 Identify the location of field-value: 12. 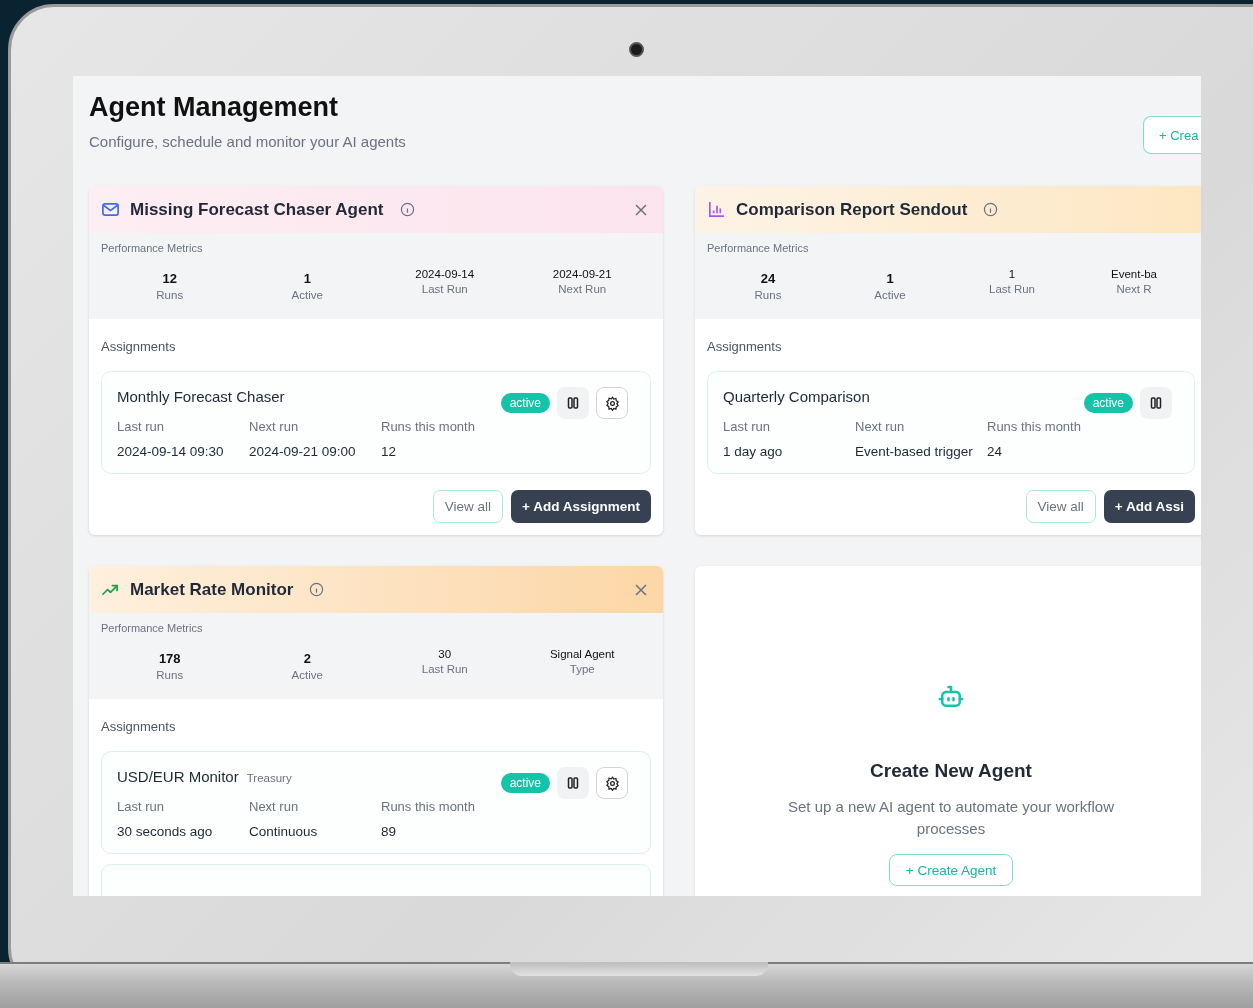
(389, 451).